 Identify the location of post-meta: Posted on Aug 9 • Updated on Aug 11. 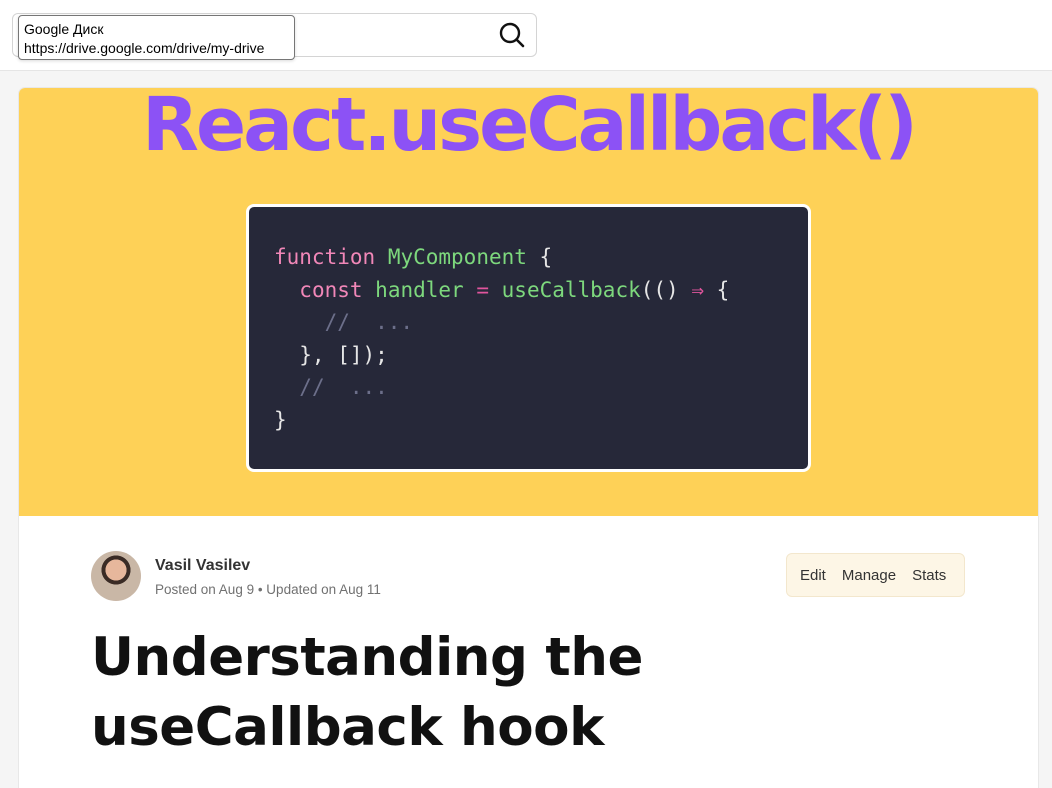
(268, 589).